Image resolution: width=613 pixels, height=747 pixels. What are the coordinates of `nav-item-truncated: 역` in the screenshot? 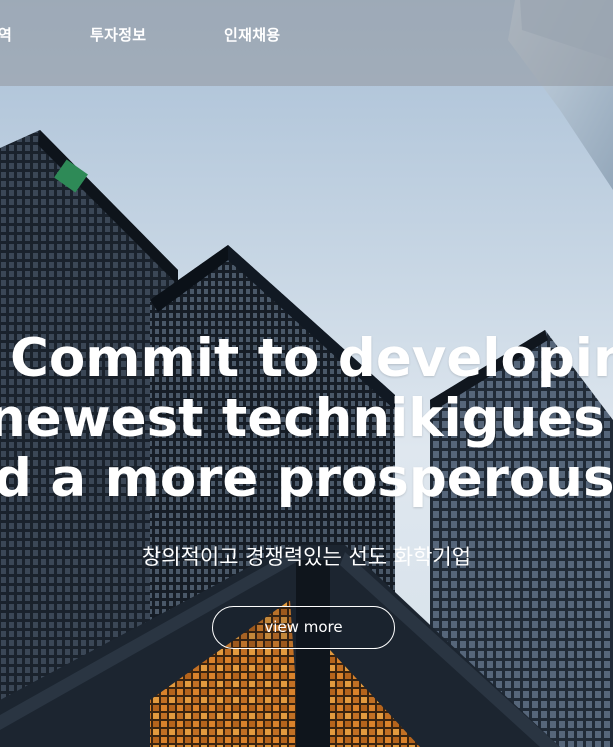 It's located at (6, 35).